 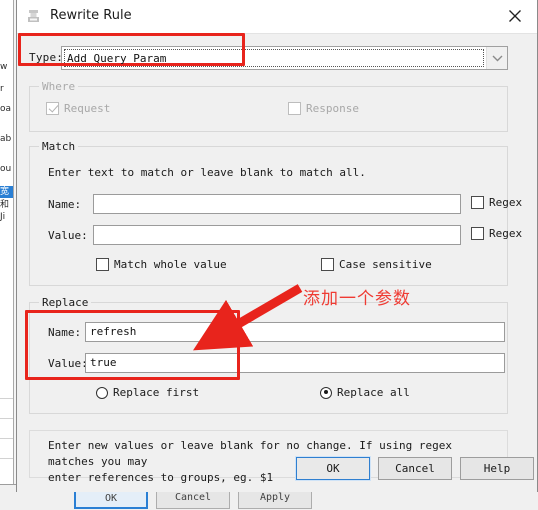 What do you see at coordinates (506, 233) in the screenshot?
I see `match-value-regex-label: Regex` at bounding box center [506, 233].